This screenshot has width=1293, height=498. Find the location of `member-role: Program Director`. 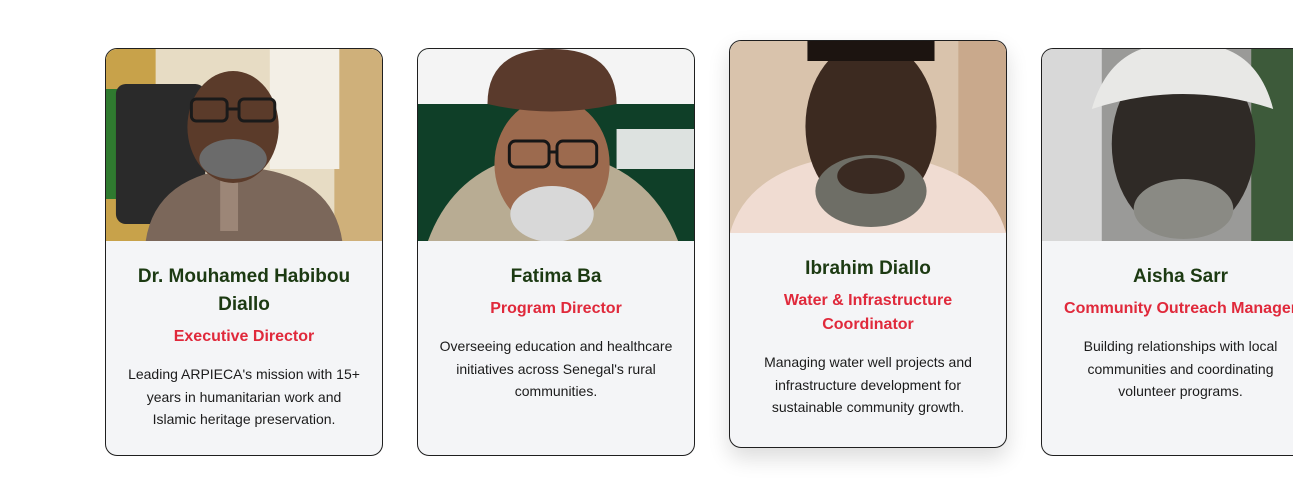

member-role: Program Director is located at coordinates (556, 308).